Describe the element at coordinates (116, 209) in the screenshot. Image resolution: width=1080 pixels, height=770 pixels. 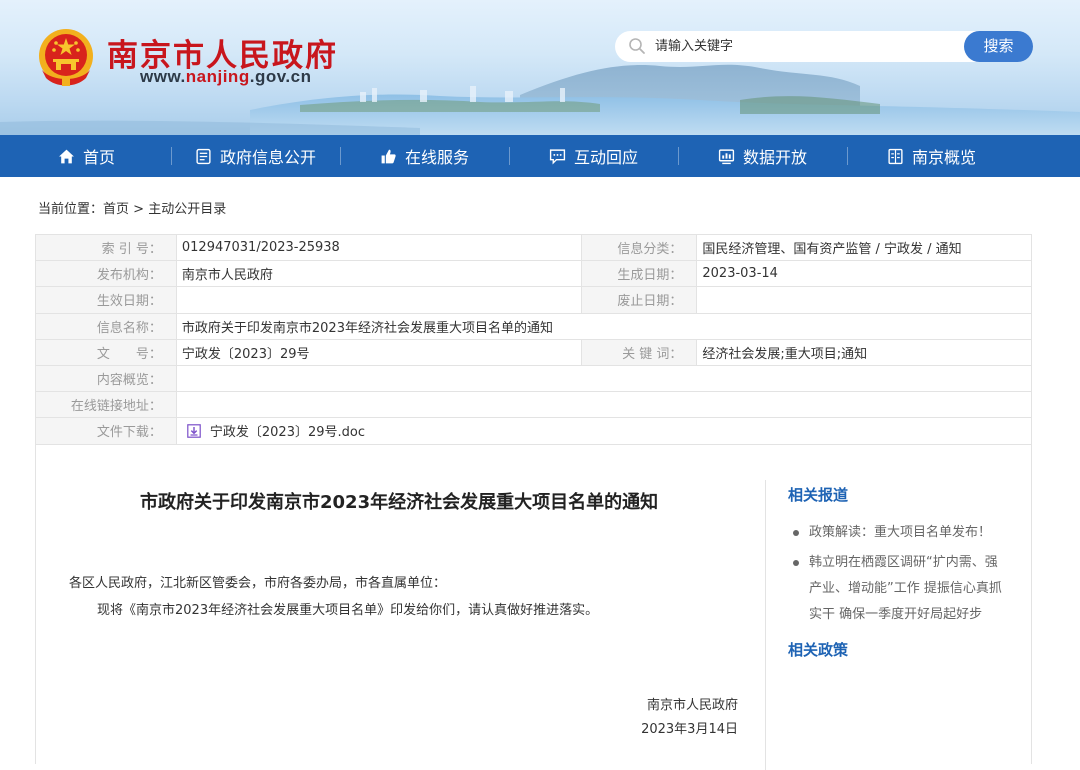
I see `breadcrumb-home-link: 首页` at that location.